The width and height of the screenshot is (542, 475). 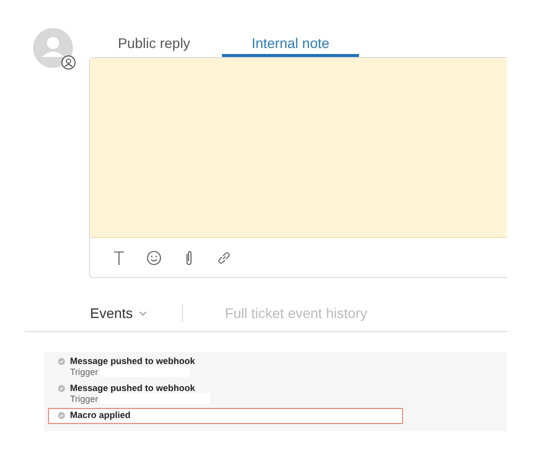 What do you see at coordinates (142, 313) in the screenshot?
I see `chevron-down-icon` at bounding box center [142, 313].